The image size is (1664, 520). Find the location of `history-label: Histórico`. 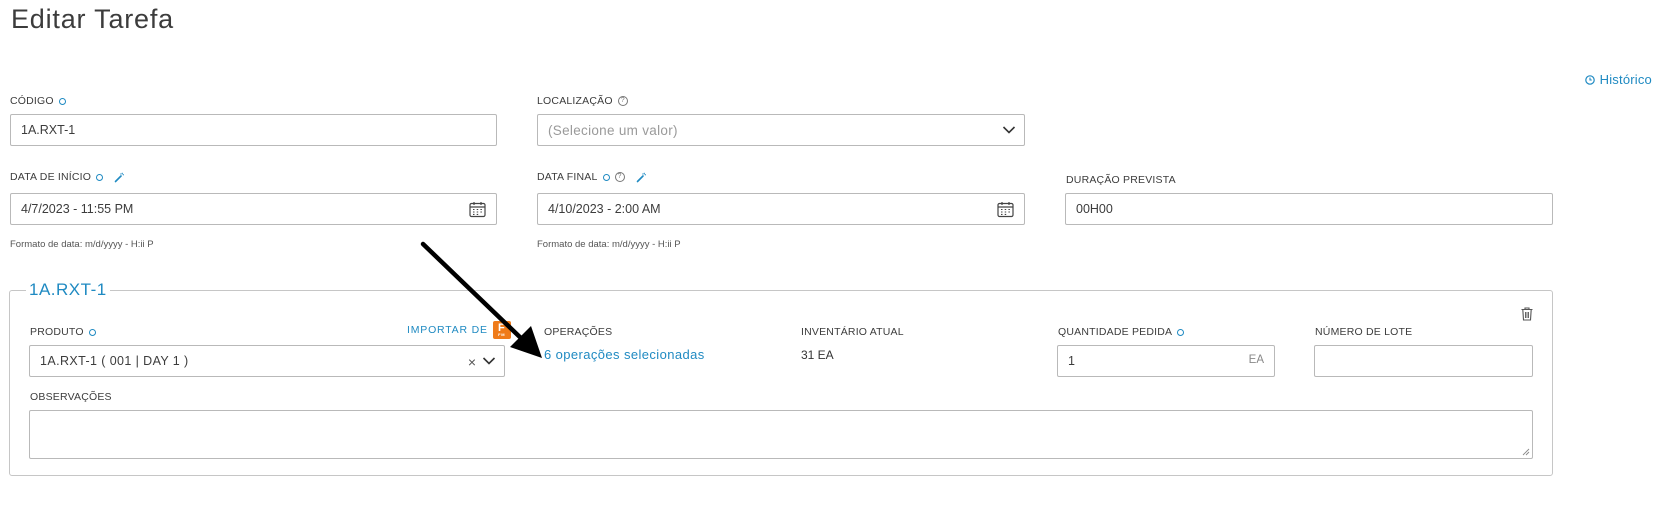

history-label: Histórico is located at coordinates (1625, 79).